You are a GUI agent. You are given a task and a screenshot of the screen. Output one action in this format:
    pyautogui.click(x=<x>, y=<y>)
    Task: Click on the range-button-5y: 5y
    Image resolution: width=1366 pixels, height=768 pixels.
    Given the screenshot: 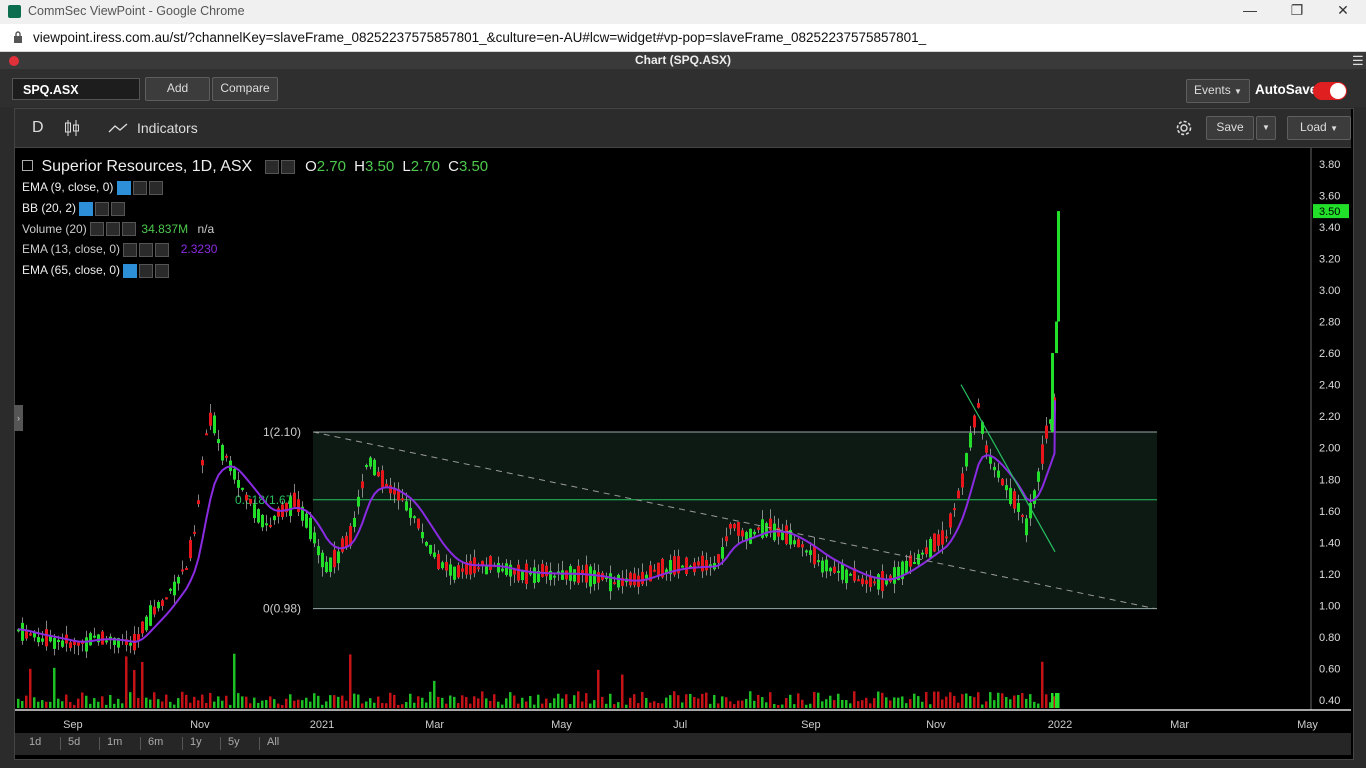 What is the action you would take?
    pyautogui.click(x=234, y=742)
    